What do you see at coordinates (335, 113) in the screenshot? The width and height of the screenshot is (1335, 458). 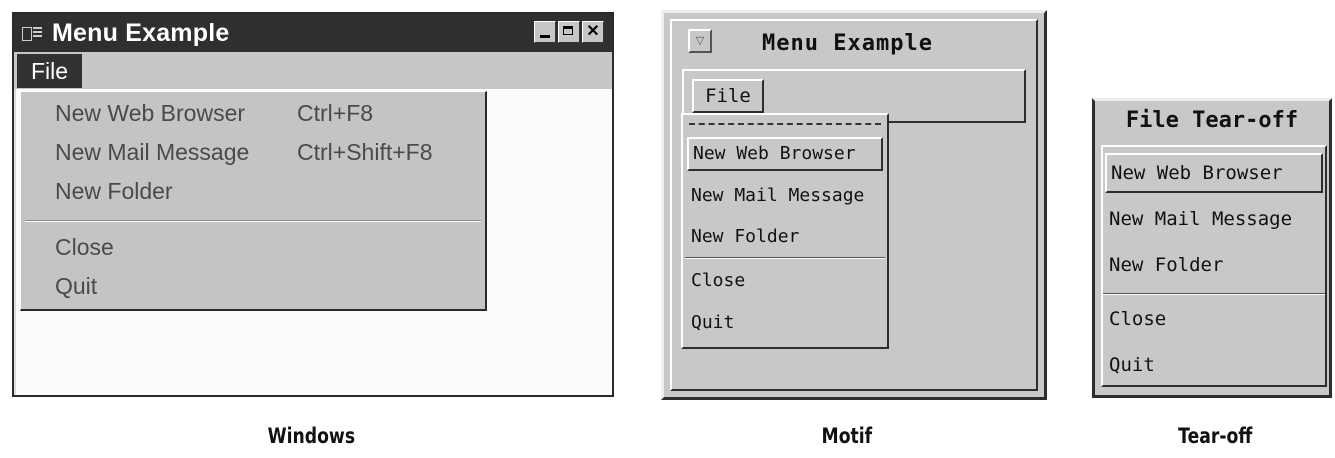 I see `menu-item-accelerator: Ctrl+F8` at bounding box center [335, 113].